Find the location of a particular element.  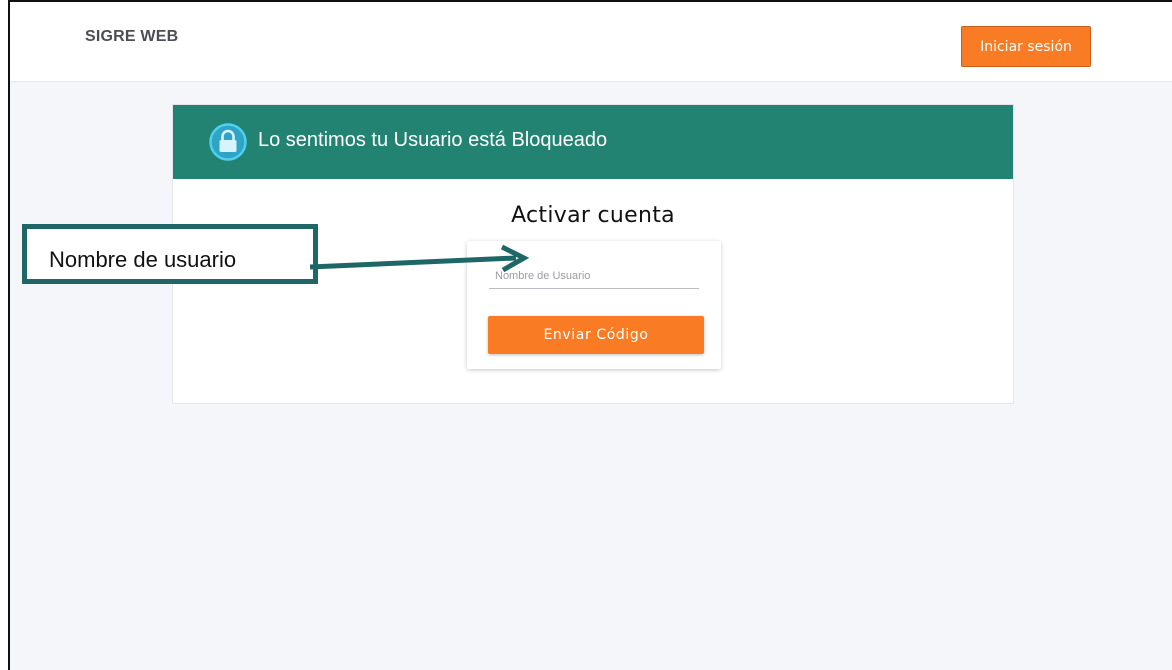

login-button: Iniciar sesión is located at coordinates (1026, 46).